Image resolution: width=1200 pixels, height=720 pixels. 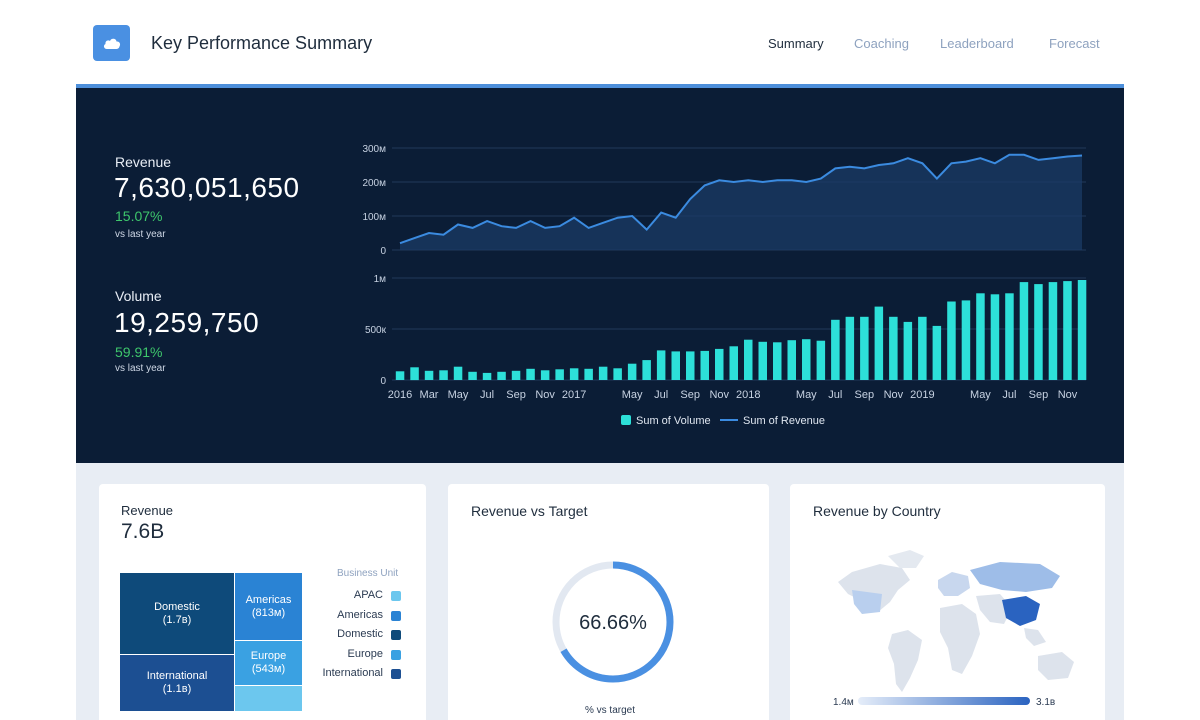 What do you see at coordinates (1035, 637) in the screenshot?
I see `map-region-southeast-asia` at bounding box center [1035, 637].